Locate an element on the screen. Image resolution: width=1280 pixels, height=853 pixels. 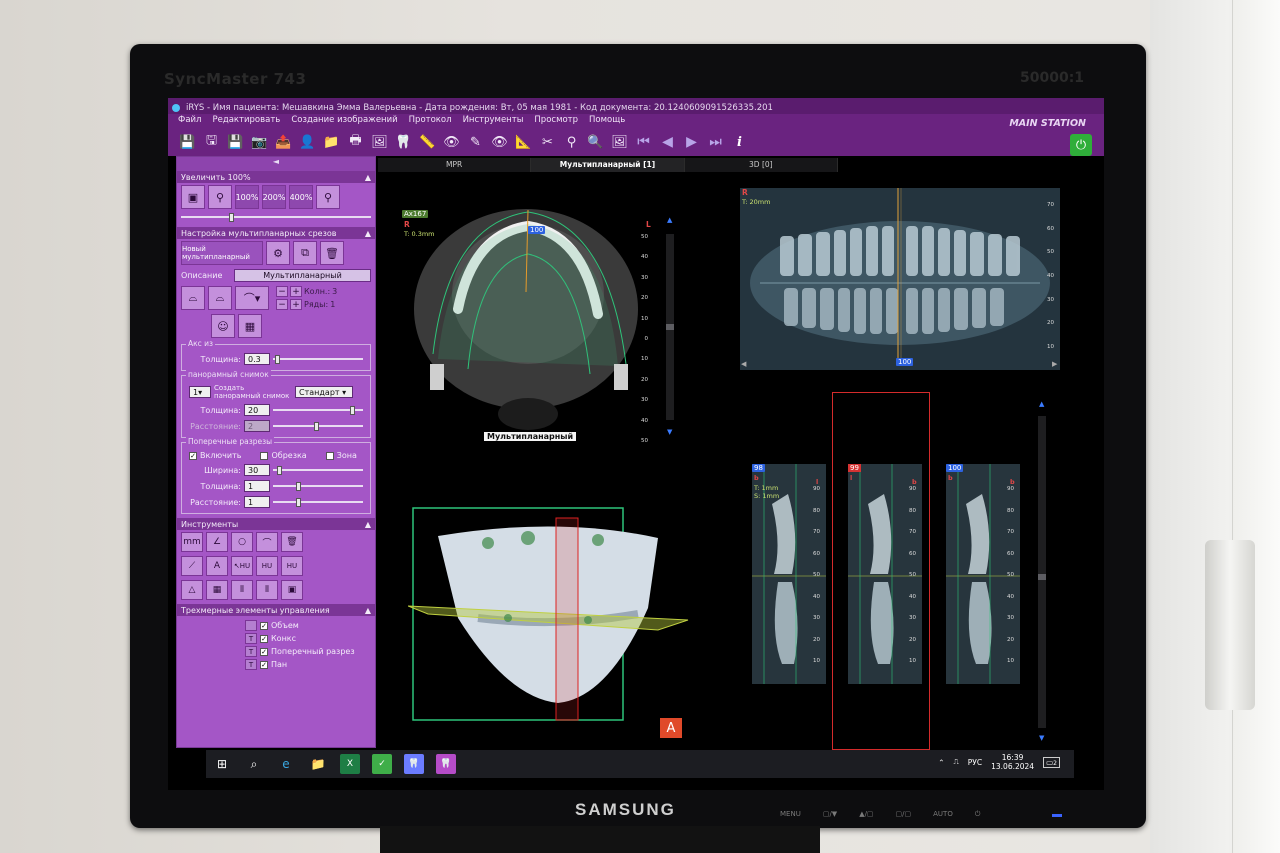
nerve-tool-icon: ▣ is located at coordinates (292, 590).